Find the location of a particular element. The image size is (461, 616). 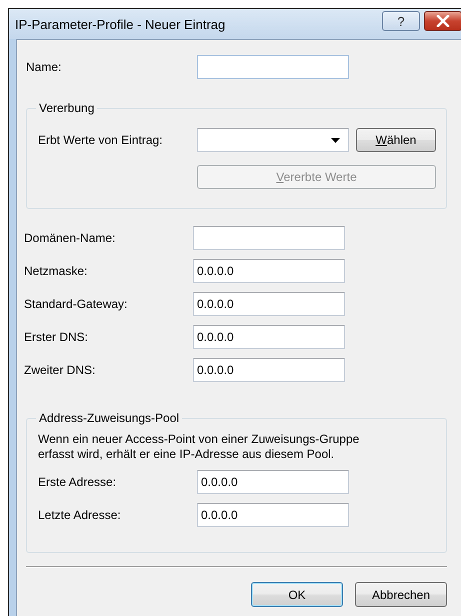

choose-button: Wählen is located at coordinates (396, 140).